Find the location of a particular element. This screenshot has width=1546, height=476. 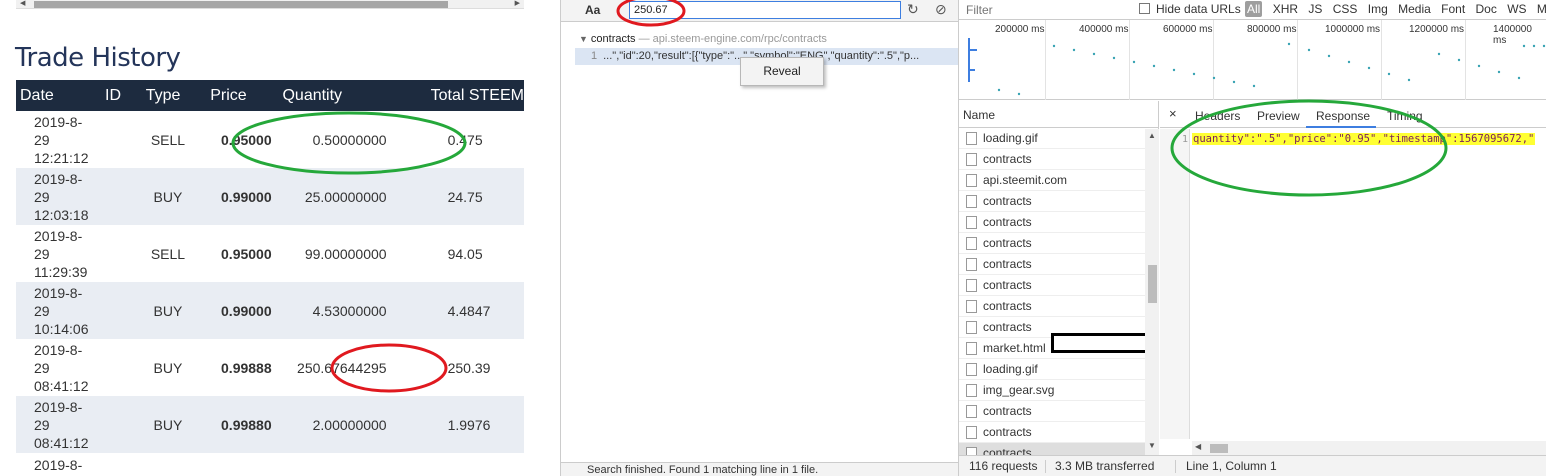

refresh-icon: ↻ is located at coordinates (913, 9).